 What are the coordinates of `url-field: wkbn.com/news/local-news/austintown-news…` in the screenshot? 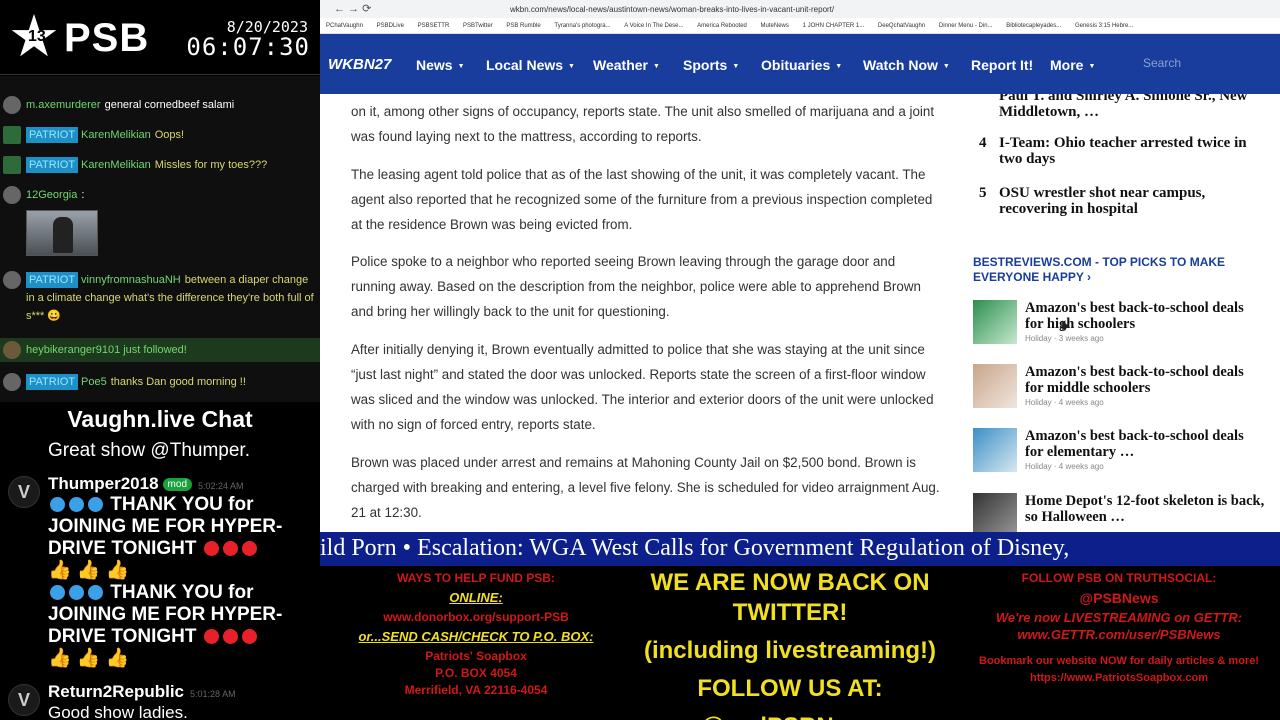 It's located at (790, 9).